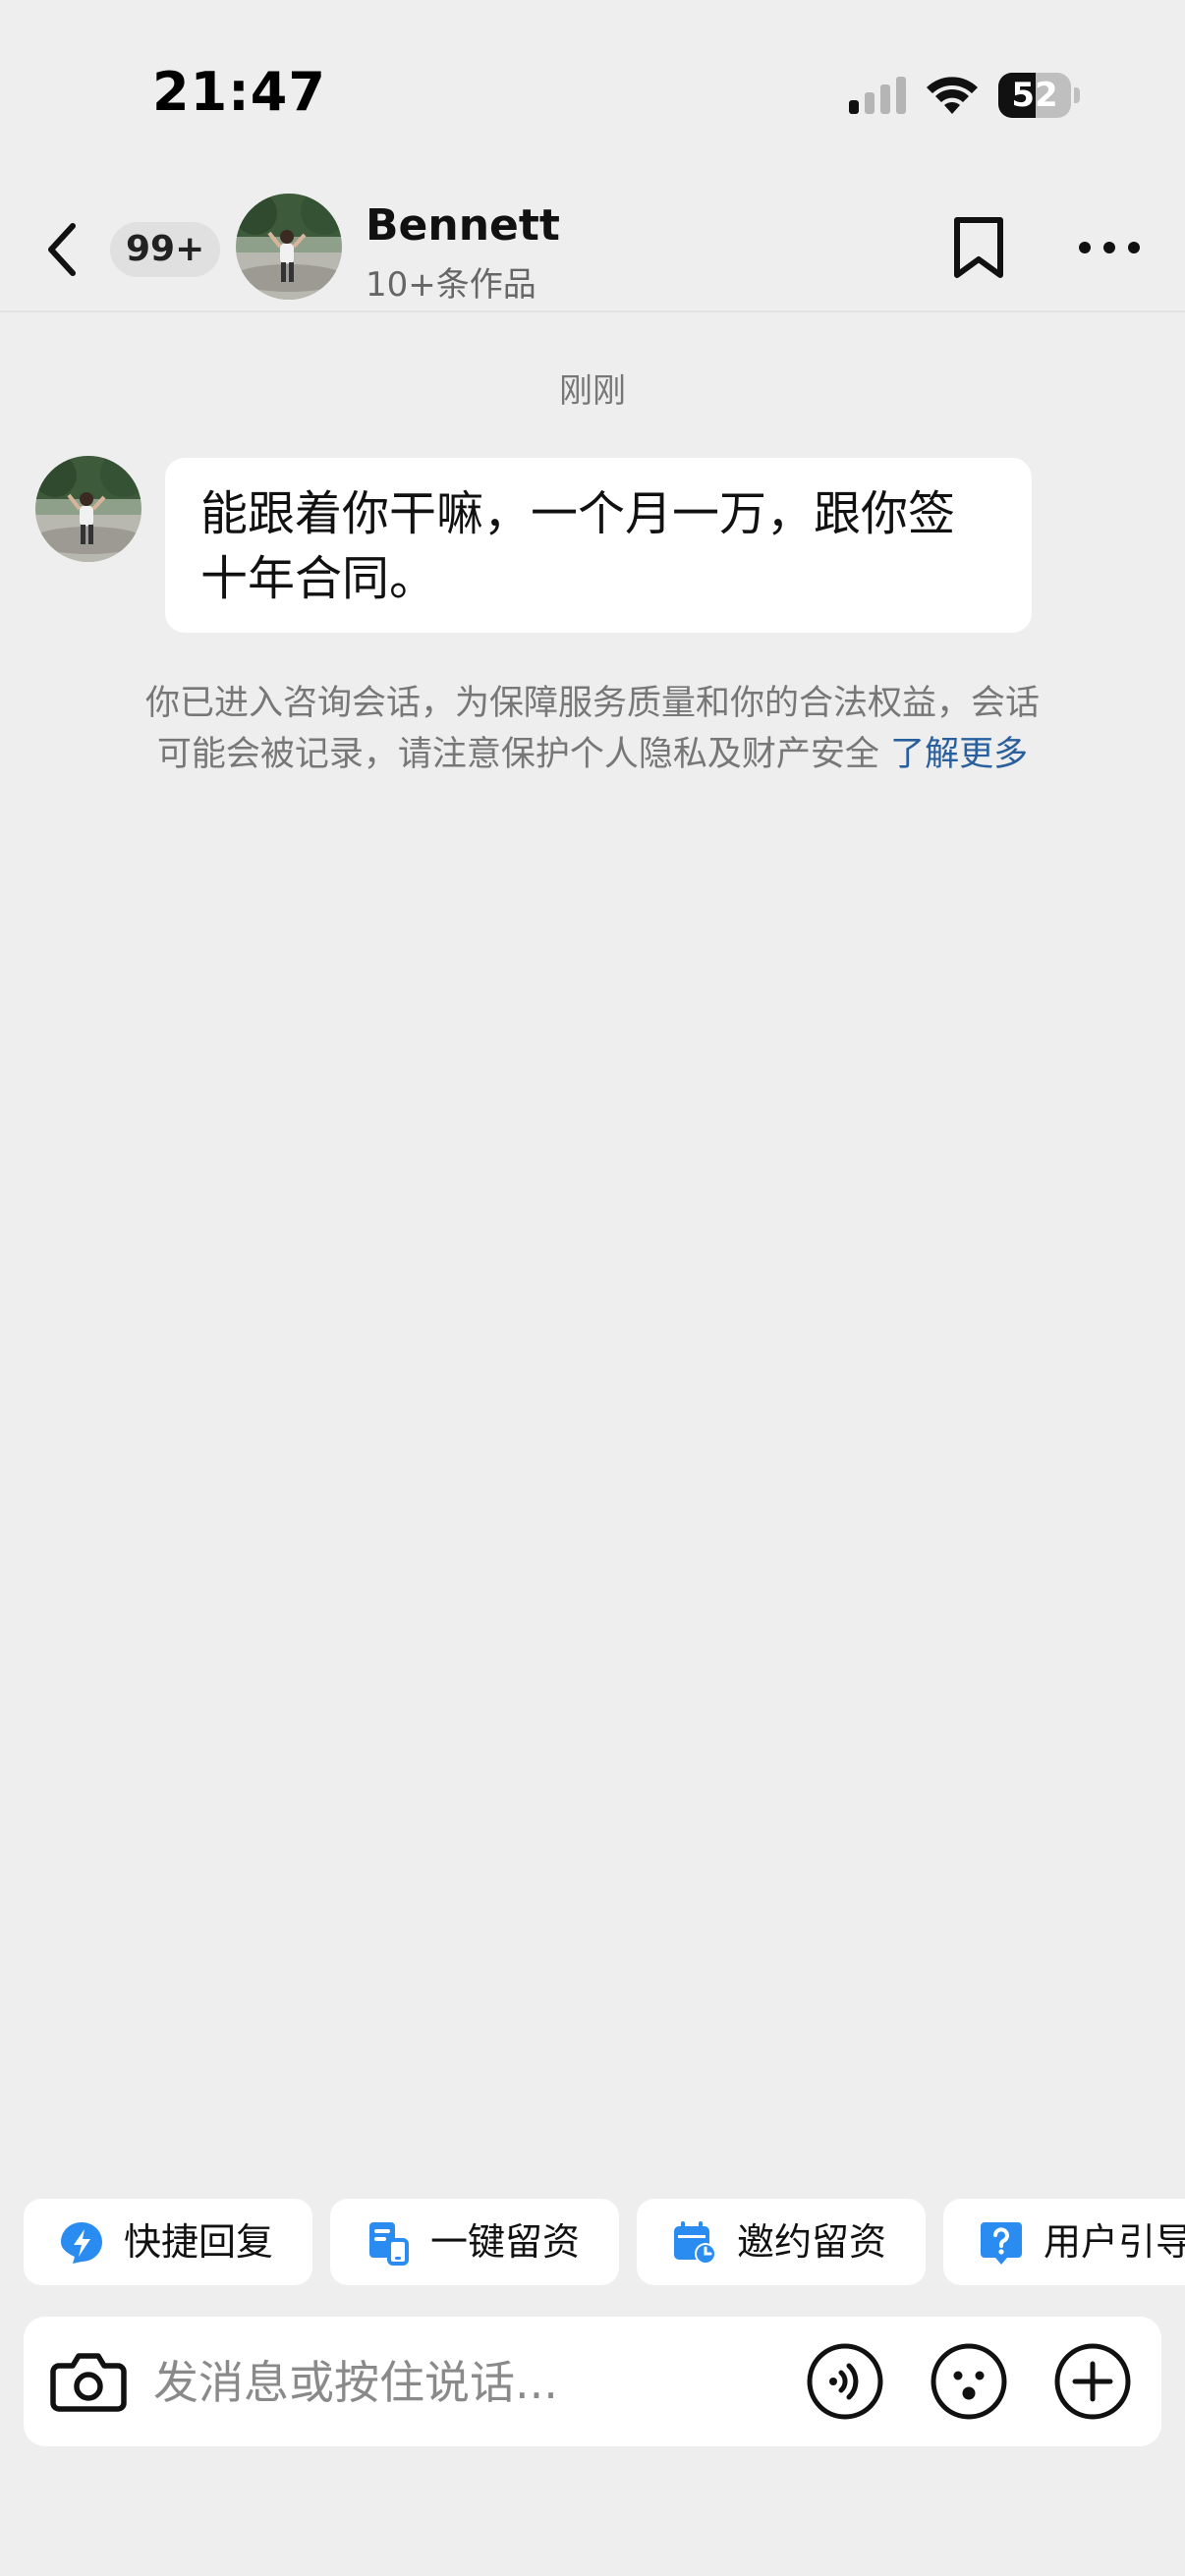  What do you see at coordinates (82, 2243) in the screenshot?
I see `lightning-icon` at bounding box center [82, 2243].